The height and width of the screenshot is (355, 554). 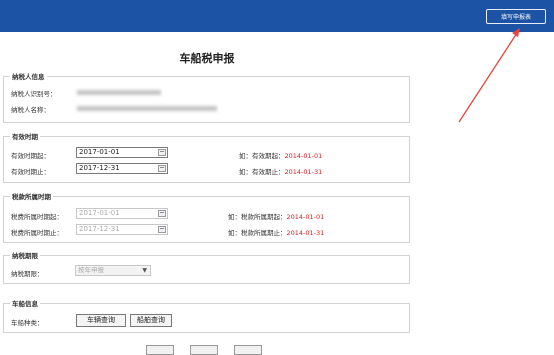 What do you see at coordinates (27, 274) in the screenshot?
I see `filing-period-label: 纳税期限：` at bounding box center [27, 274].